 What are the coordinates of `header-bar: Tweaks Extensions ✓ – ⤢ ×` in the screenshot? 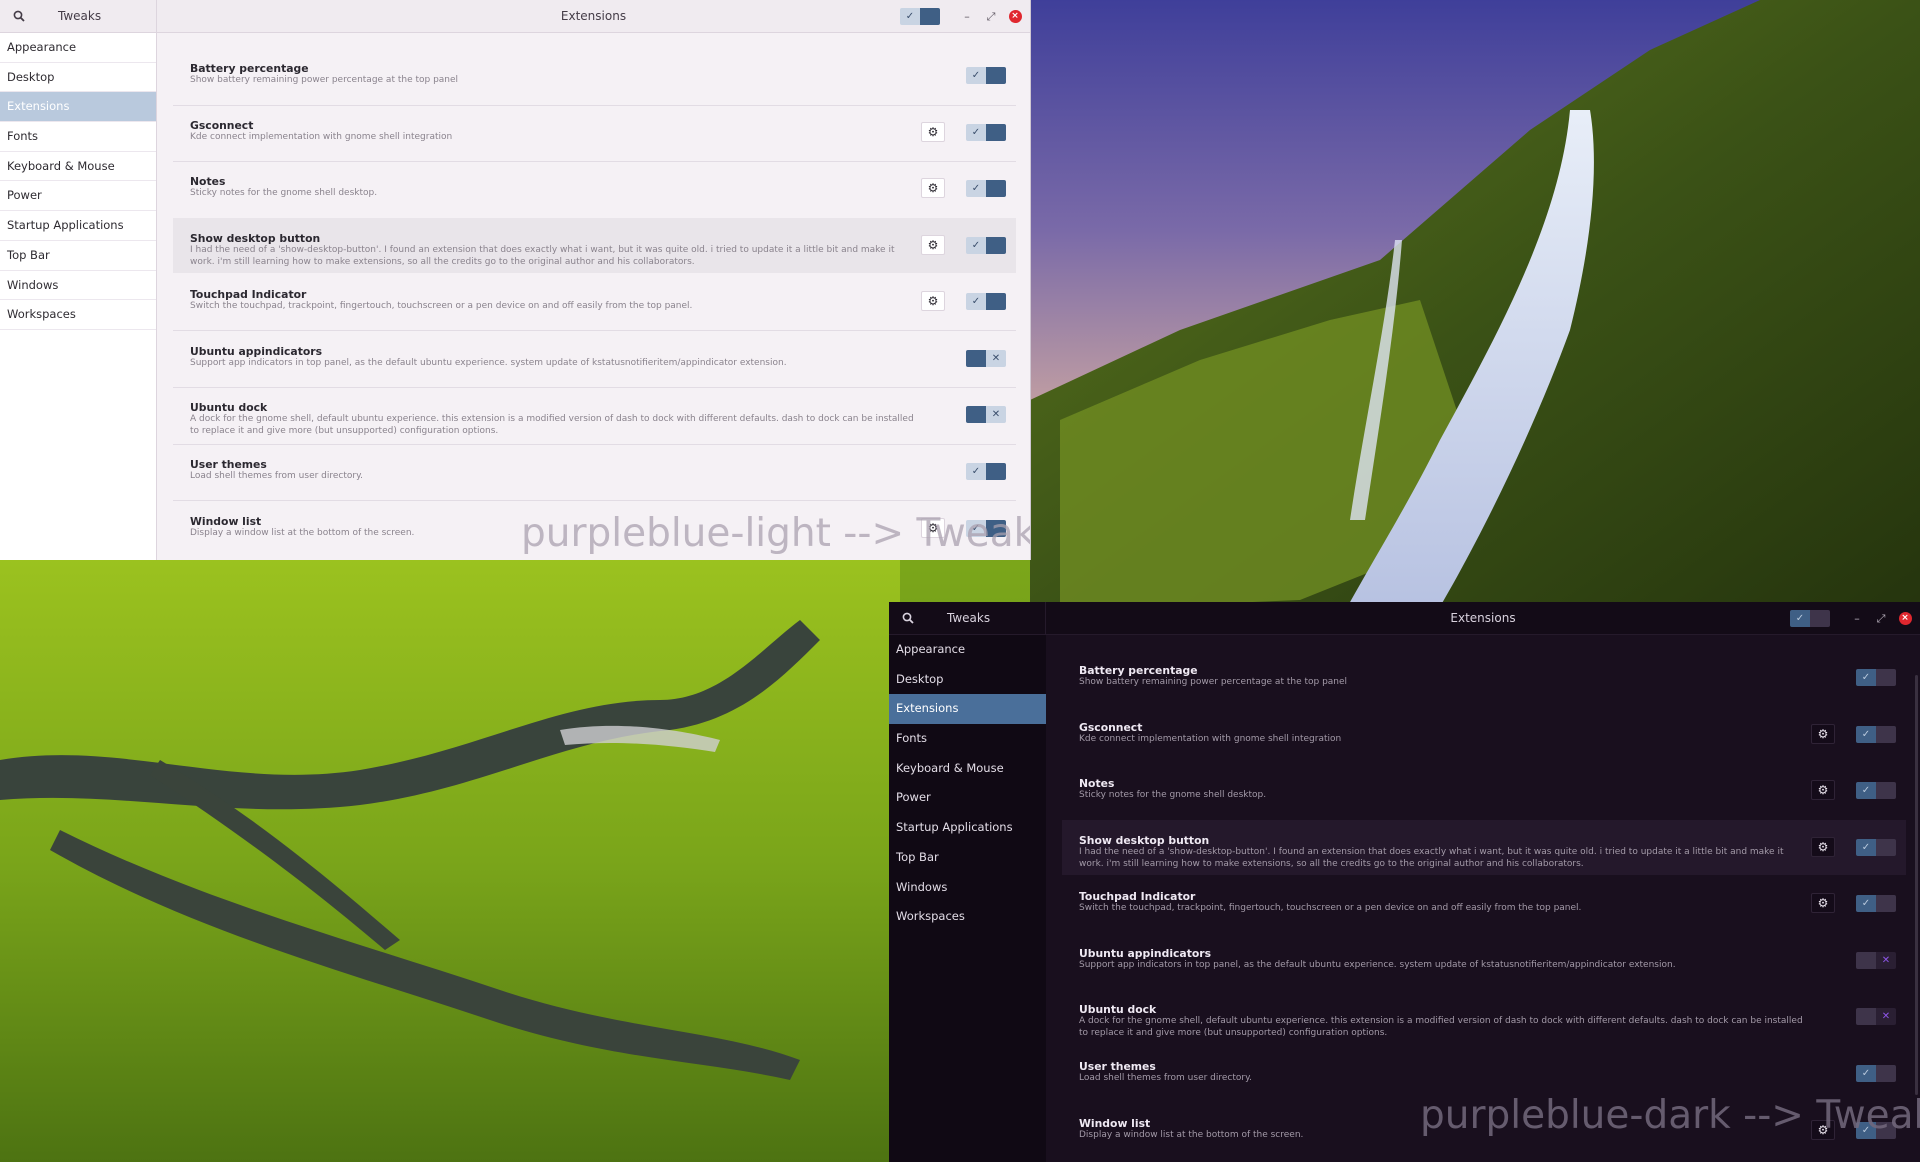 It's located at (515, 16).